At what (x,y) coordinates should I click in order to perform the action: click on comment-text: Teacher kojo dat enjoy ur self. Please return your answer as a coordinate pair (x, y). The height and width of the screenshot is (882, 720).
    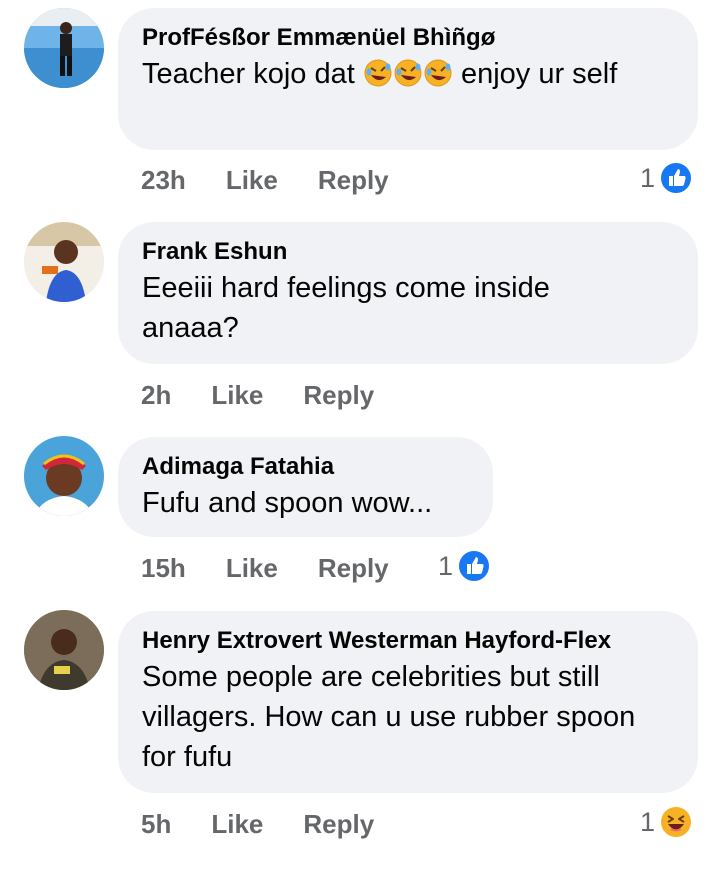
    Looking at the image, I should click on (408, 76).